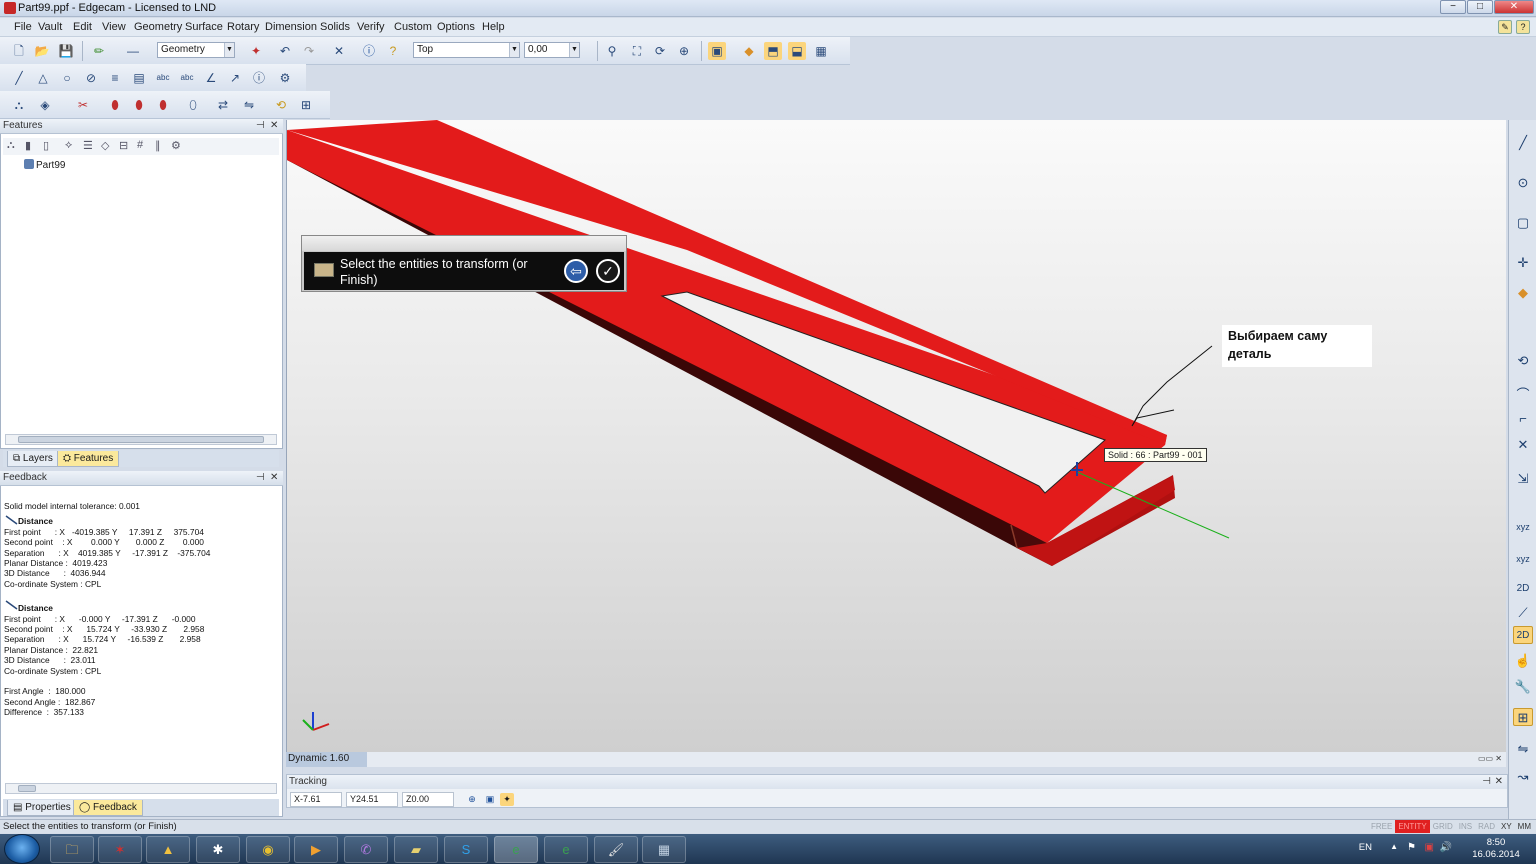 This screenshot has width=1536, height=864. Describe the element at coordinates (797, 51) in the screenshot. I see `wire-view-icon: ⬓` at that location.